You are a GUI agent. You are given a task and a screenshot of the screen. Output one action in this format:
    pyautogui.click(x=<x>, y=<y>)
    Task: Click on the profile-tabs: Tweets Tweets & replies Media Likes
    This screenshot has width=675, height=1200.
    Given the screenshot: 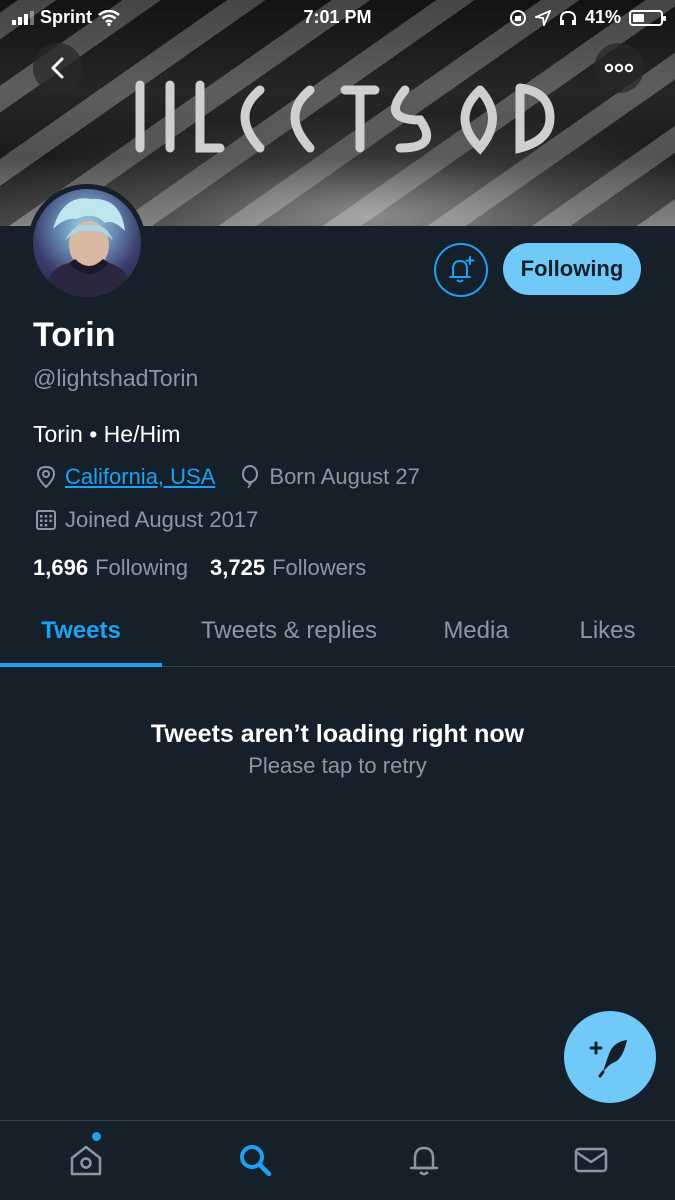 What is the action you would take?
    pyautogui.click(x=337, y=631)
    